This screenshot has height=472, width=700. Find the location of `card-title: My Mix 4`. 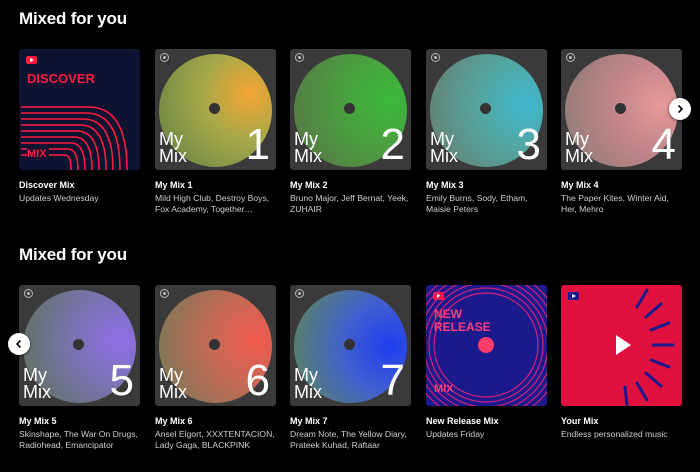

card-title: My Mix 4 is located at coordinates (621, 185).